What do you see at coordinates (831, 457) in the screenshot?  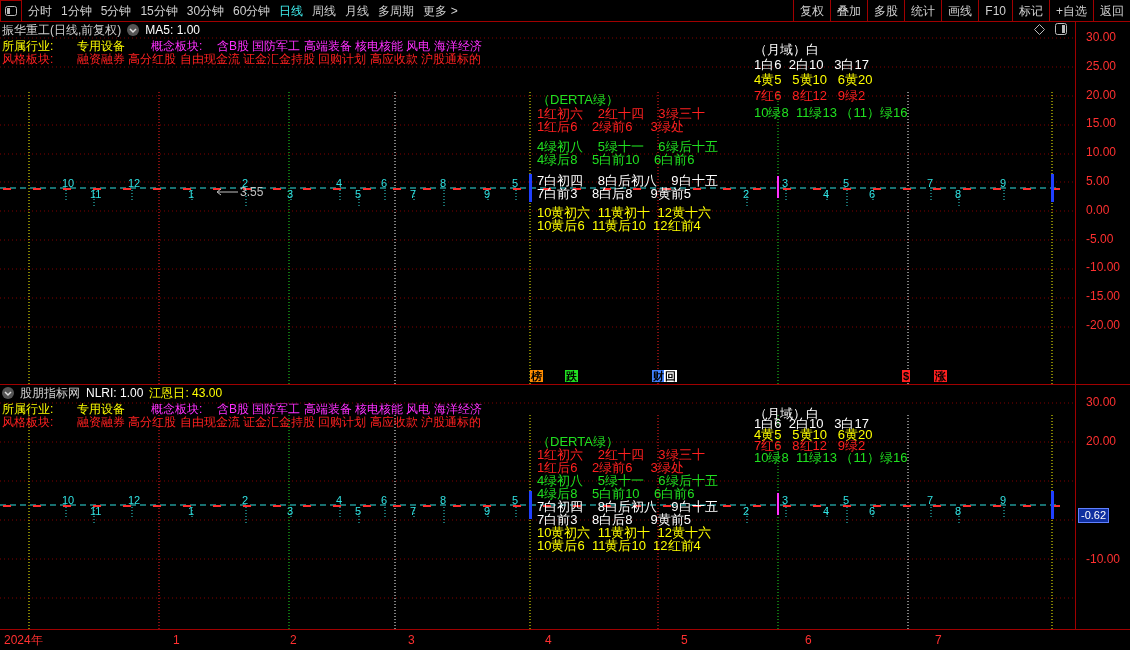 I see `month-note: 10绿8 11绿13 （11）绿16` at bounding box center [831, 457].